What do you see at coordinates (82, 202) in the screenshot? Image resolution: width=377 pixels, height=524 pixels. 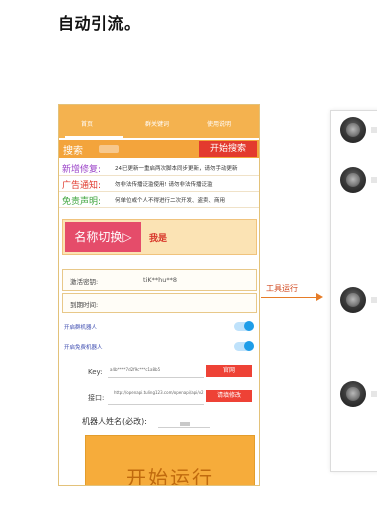 I see `notice-label: 免责声明:` at bounding box center [82, 202].